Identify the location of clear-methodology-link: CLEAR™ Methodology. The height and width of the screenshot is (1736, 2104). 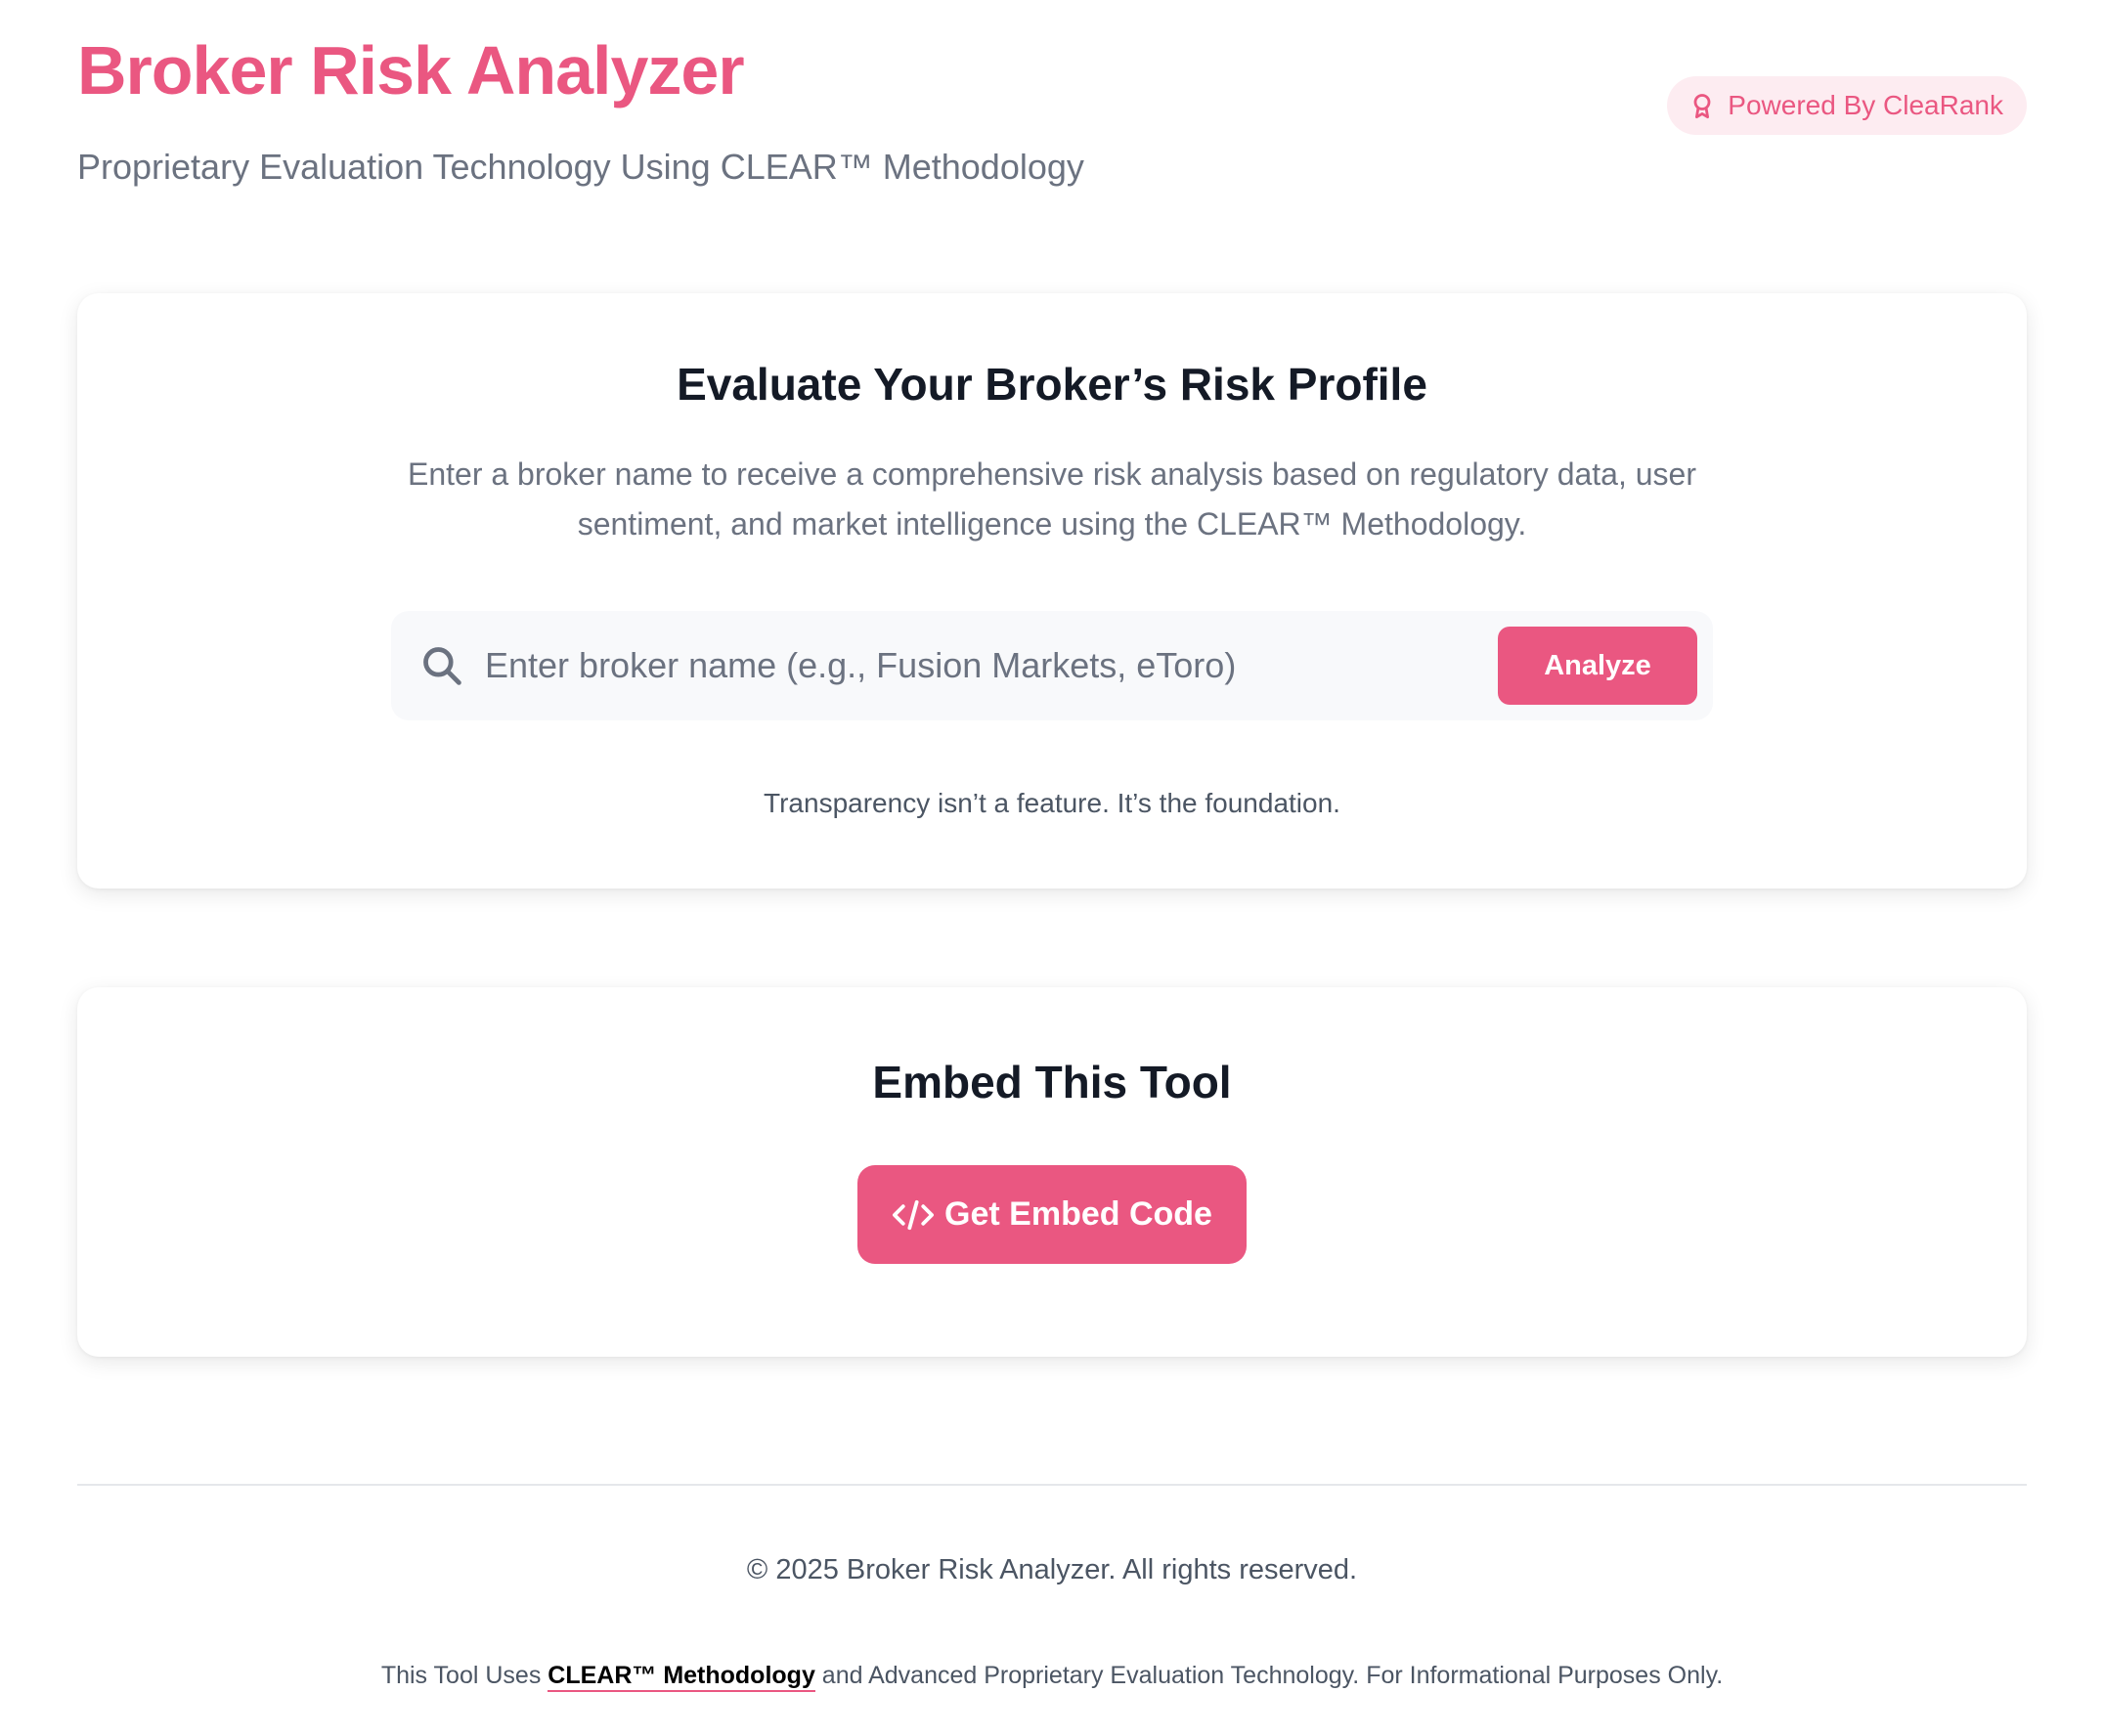
(681, 1677).